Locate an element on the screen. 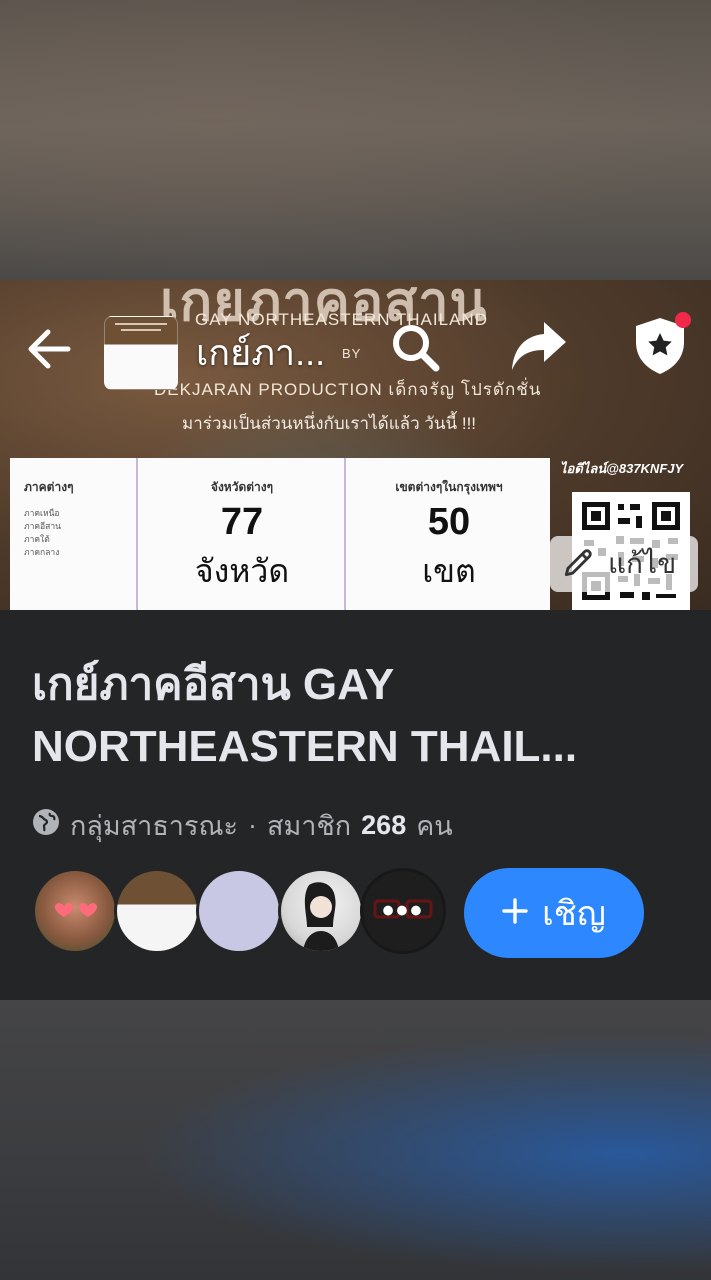  search-icon is located at coordinates (416, 348).